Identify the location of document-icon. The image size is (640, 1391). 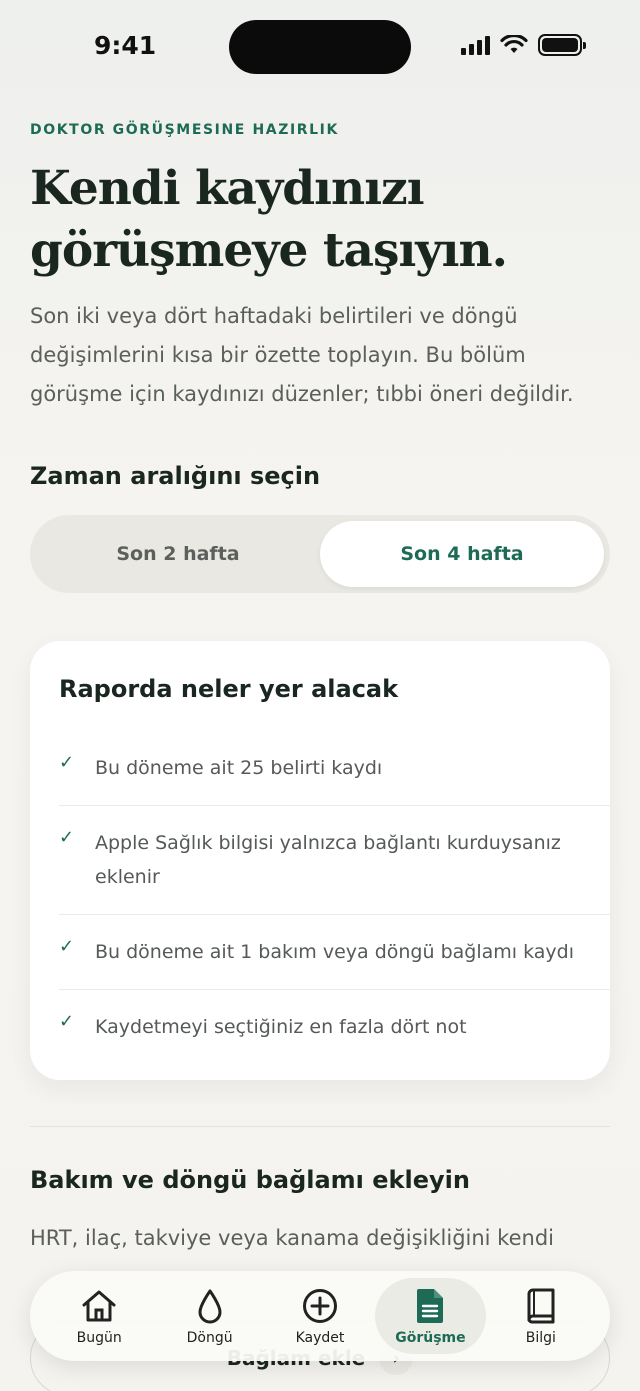
(430, 1306).